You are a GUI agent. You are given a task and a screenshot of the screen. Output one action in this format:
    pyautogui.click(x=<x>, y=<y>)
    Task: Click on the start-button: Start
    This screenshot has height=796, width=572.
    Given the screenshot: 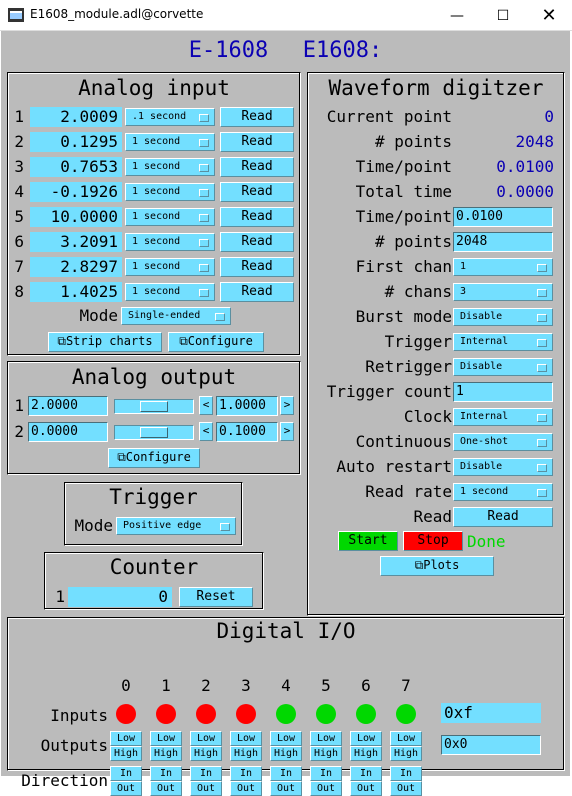 What is the action you would take?
    pyautogui.click(x=368, y=541)
    